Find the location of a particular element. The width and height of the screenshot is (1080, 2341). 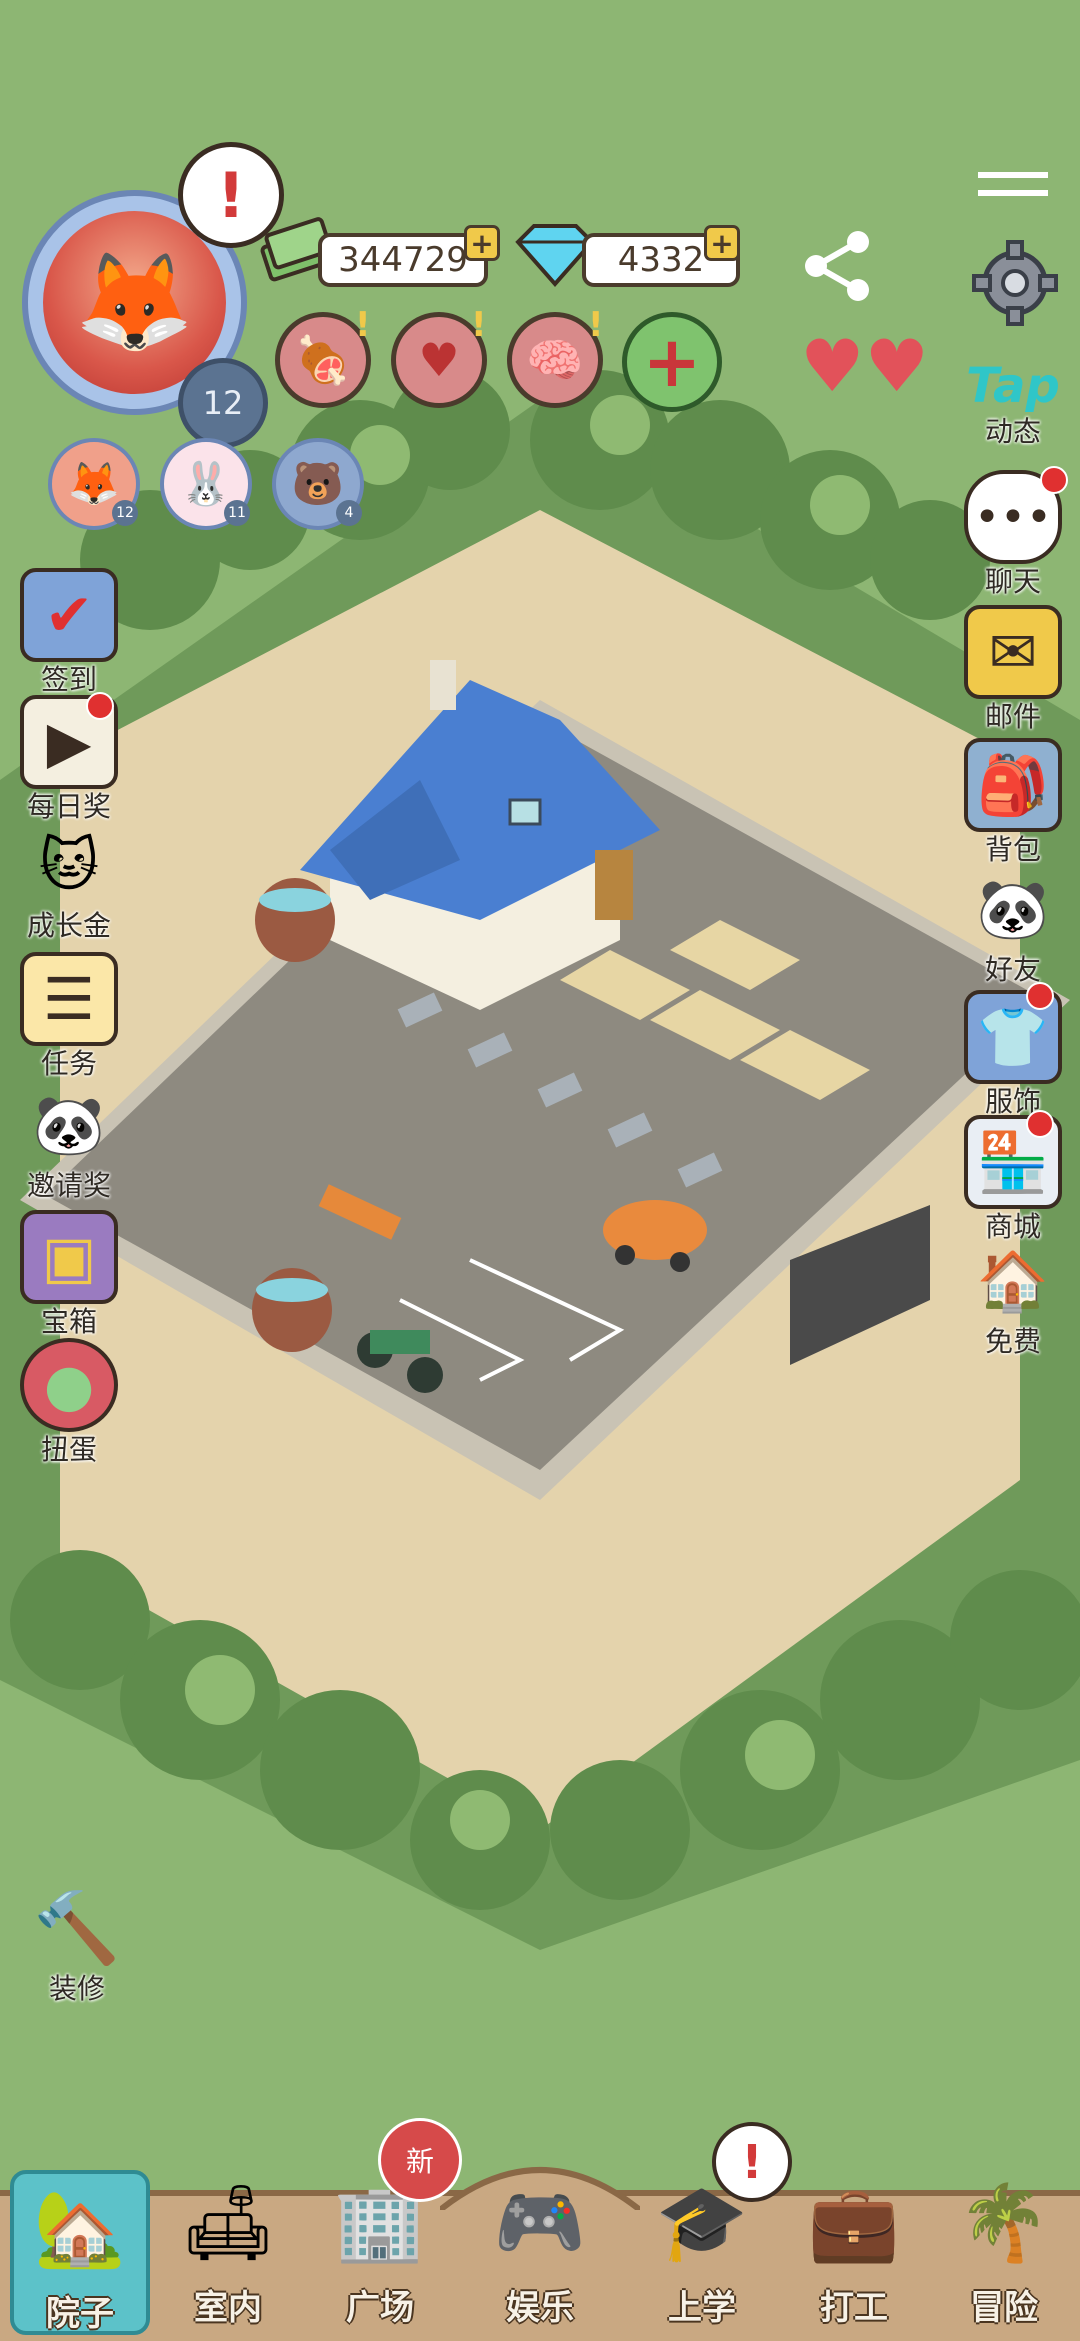

shop-notify-dot is located at coordinates (1040, 1124).